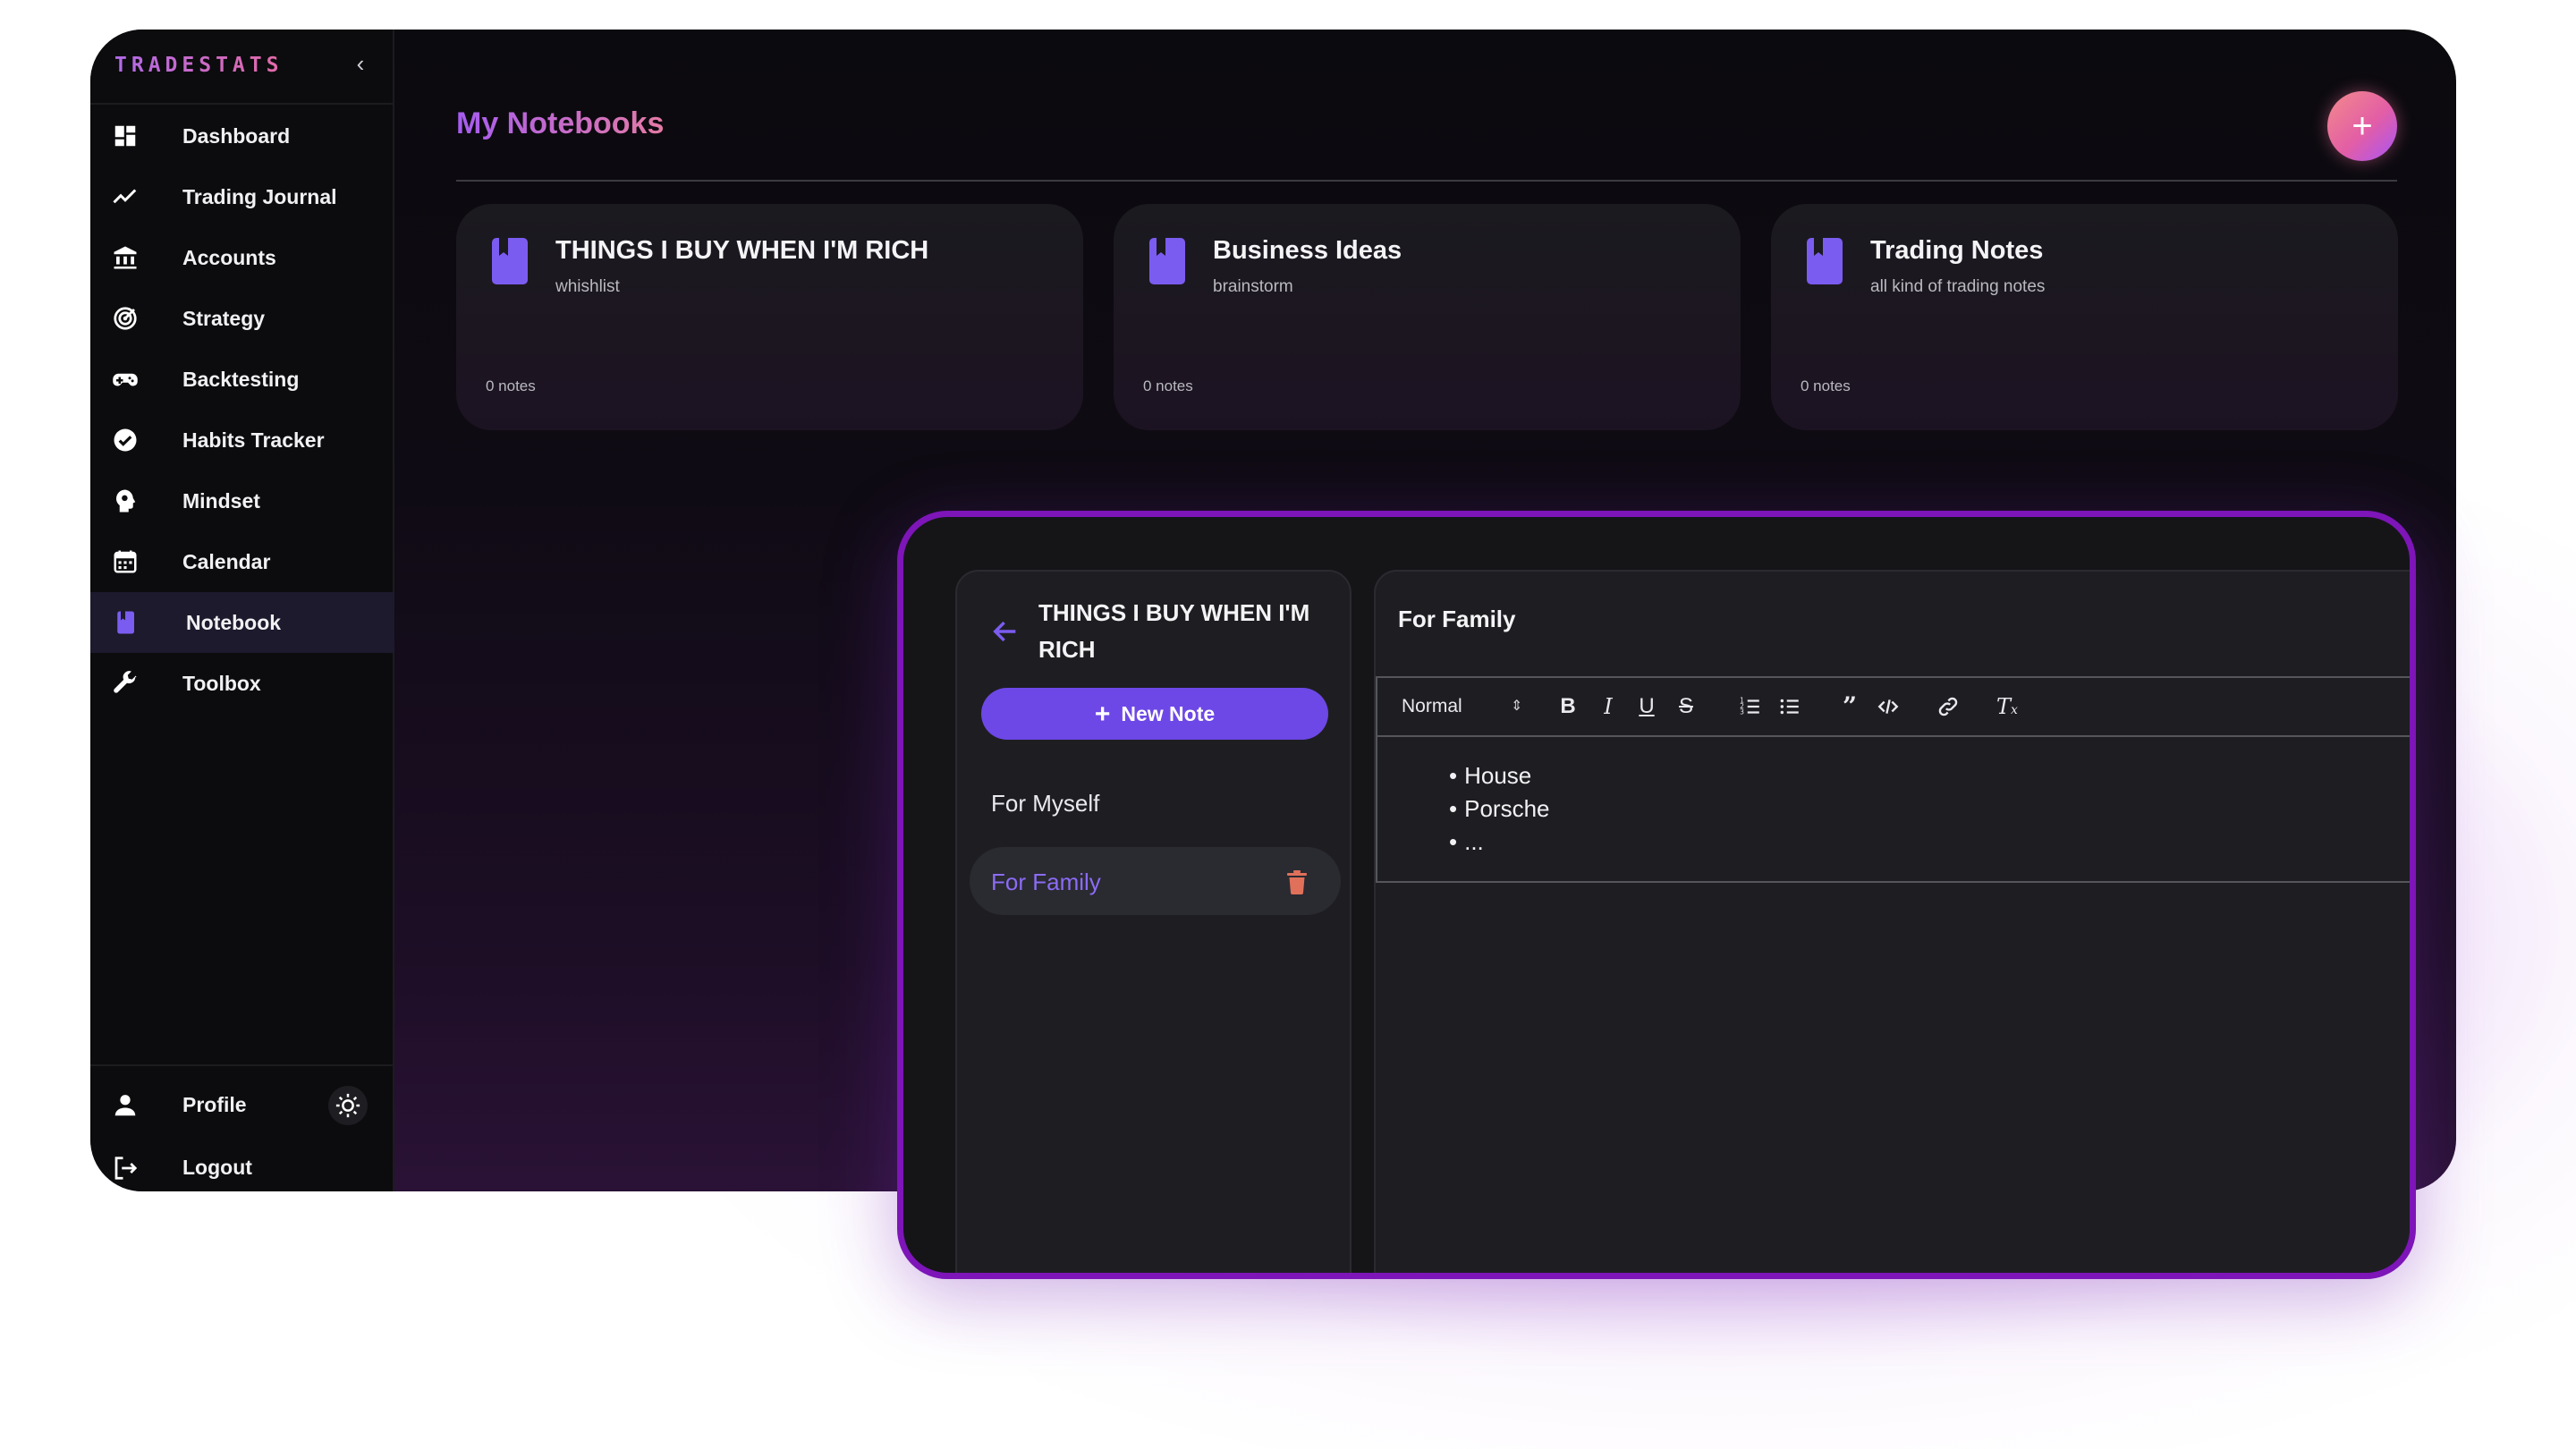 The width and height of the screenshot is (2576, 1449). I want to click on collapse-sidebar-button: ‹, so click(360, 63).